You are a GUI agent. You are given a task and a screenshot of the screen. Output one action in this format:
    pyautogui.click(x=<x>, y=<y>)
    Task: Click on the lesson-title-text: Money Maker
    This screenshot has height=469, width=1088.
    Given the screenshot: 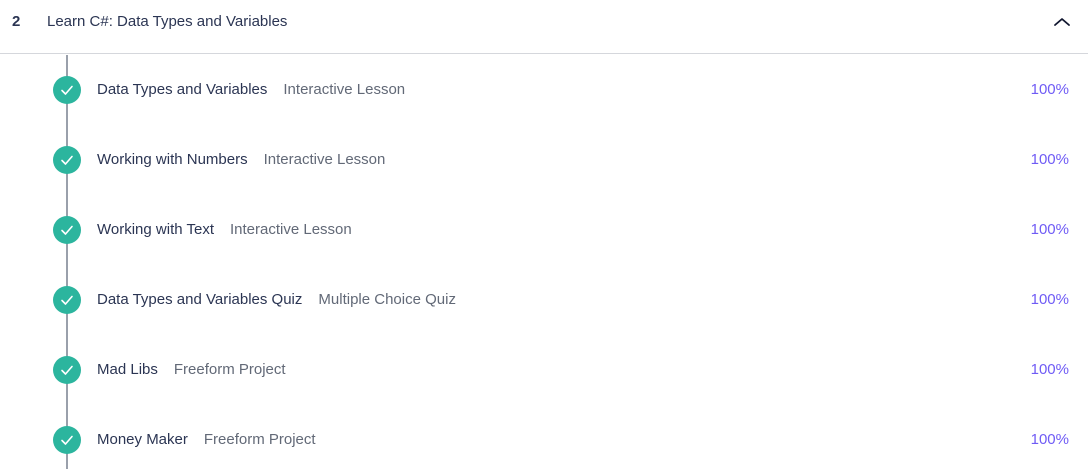 What is the action you would take?
    pyautogui.click(x=142, y=439)
    